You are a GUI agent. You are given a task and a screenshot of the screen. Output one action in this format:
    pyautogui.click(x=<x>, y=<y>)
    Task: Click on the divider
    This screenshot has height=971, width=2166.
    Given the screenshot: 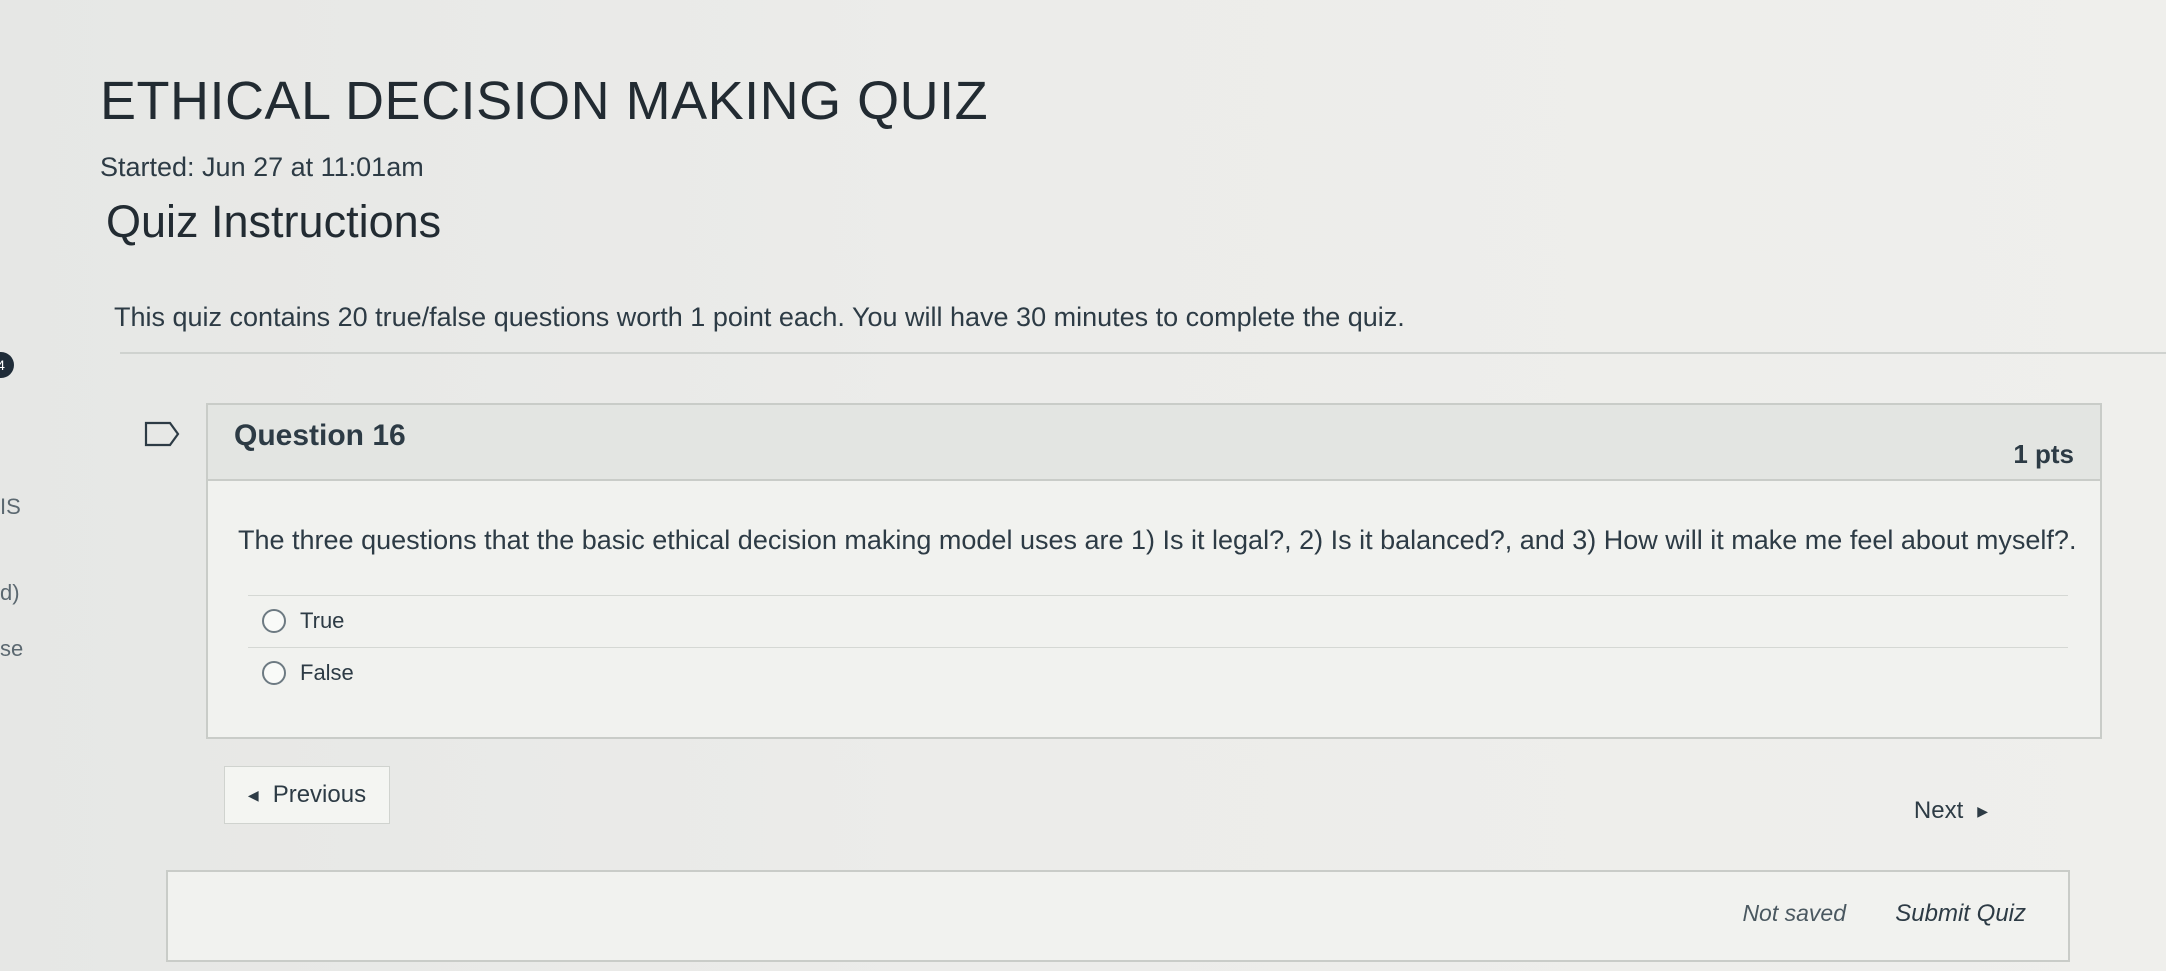 What is the action you would take?
    pyautogui.click(x=1143, y=353)
    